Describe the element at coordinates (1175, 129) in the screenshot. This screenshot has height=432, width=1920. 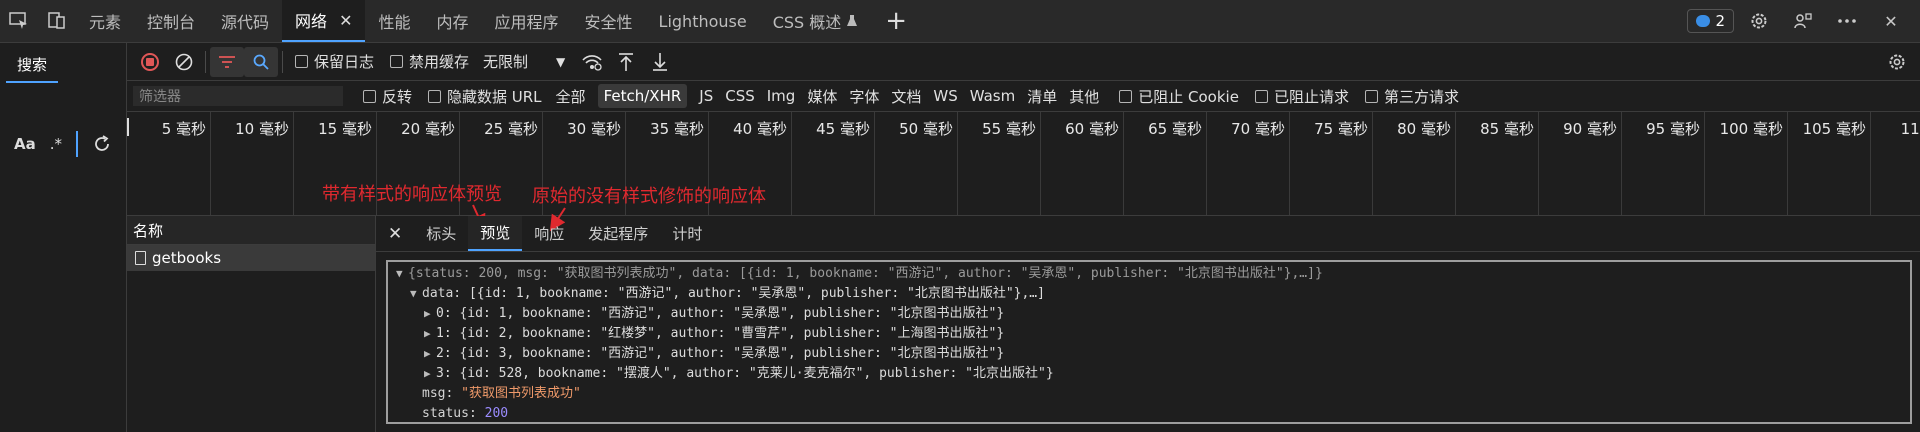
I see `timeline-tick-label: 65 毫秒` at that location.